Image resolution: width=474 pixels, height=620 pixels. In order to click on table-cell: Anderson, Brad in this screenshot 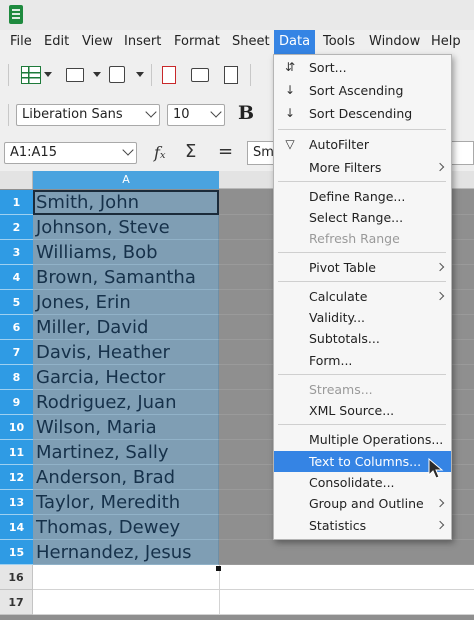, I will do `click(126, 477)`.